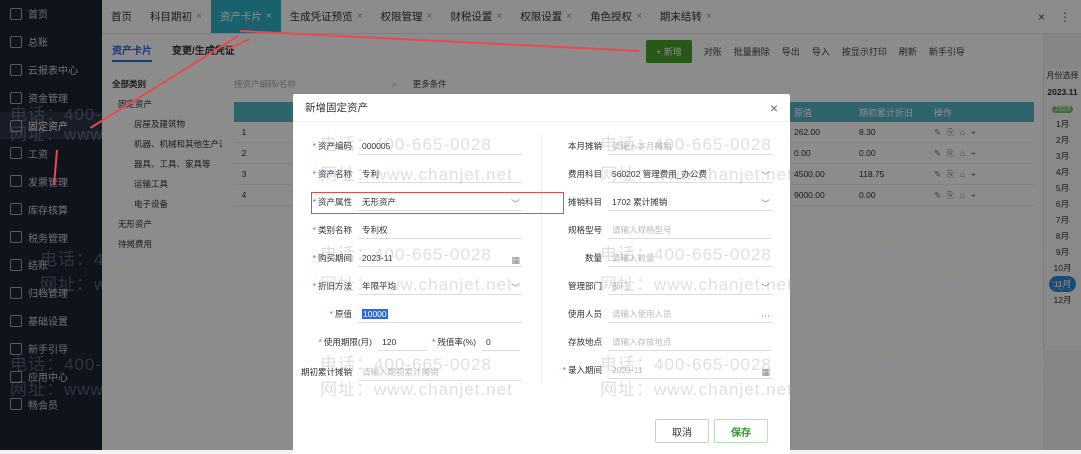 This screenshot has height=454, width=1081. Describe the element at coordinates (640, 202) in the screenshot. I see `field-value: 1702 累计摊销` at that location.